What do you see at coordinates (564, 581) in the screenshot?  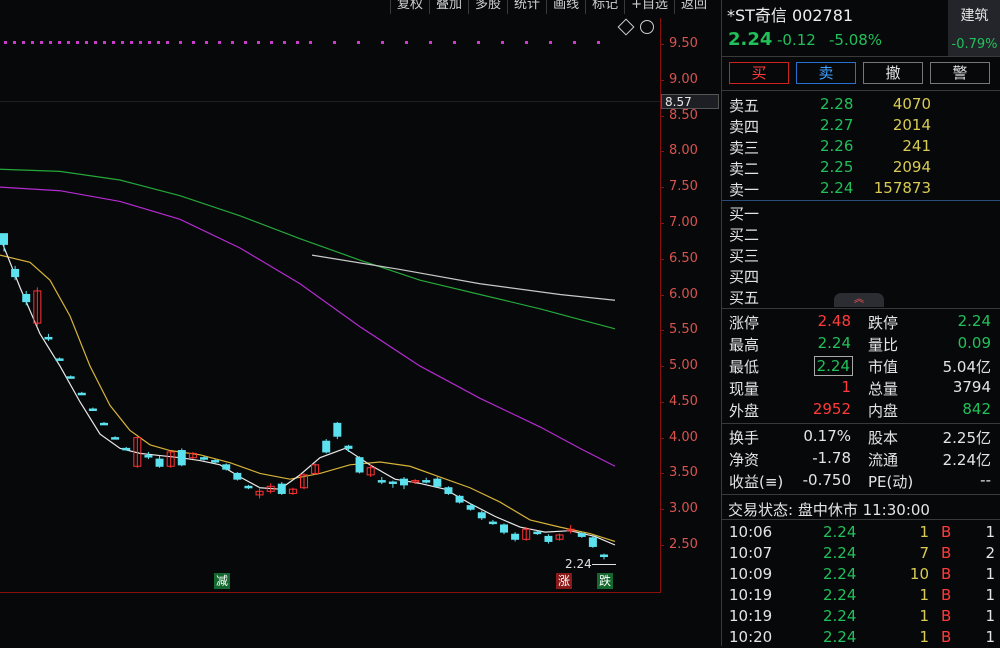 I see `rise-marker: 涨` at bounding box center [564, 581].